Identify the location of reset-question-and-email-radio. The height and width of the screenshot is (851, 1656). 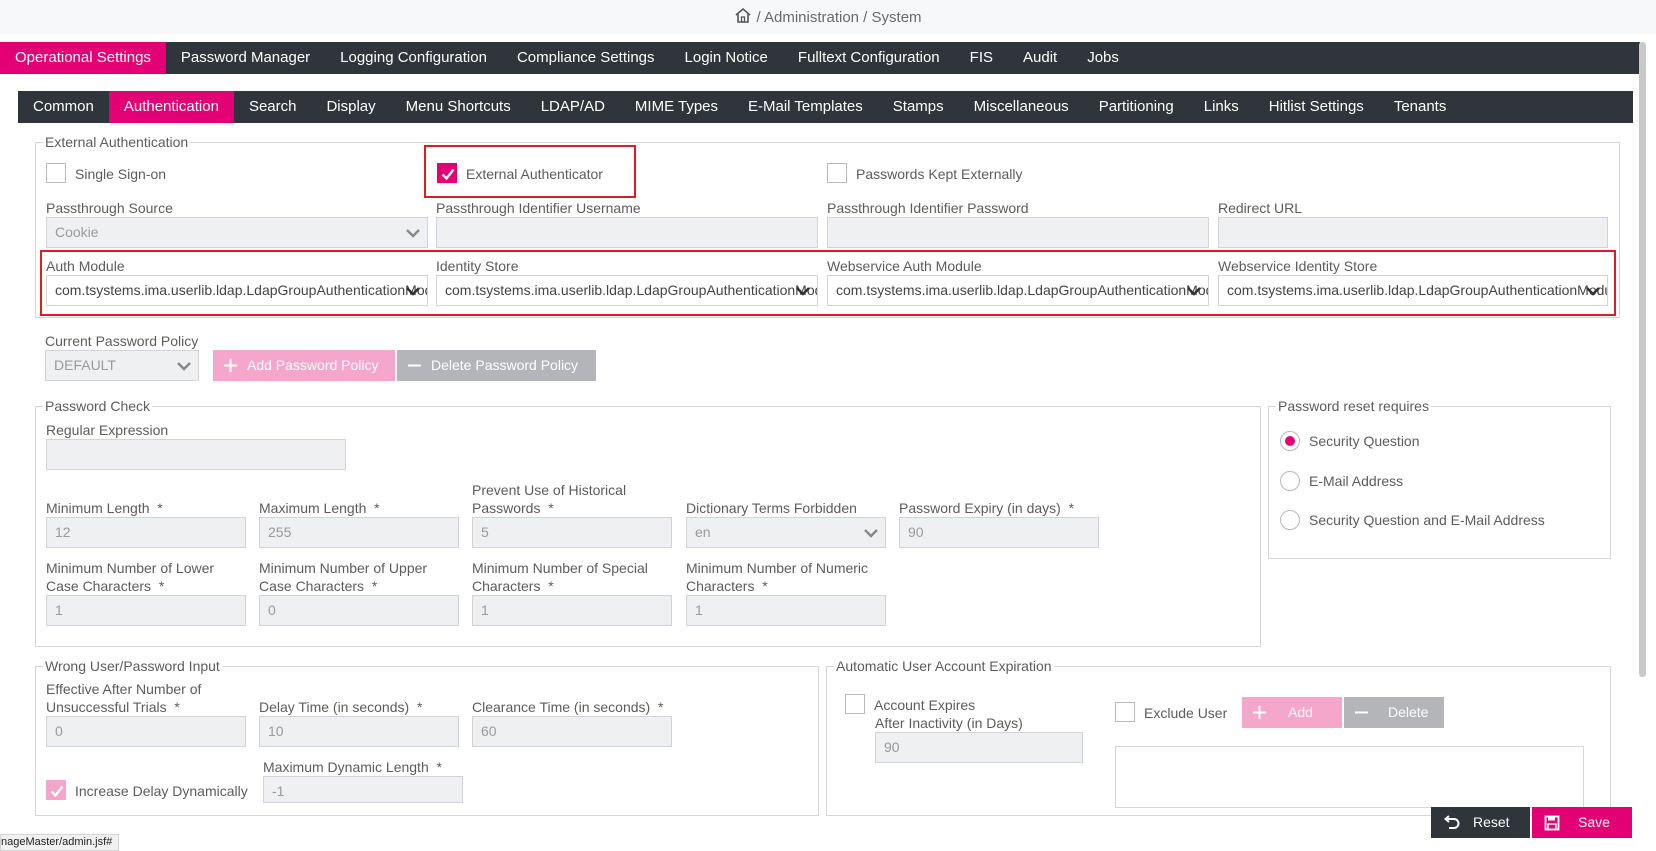
(1290, 520).